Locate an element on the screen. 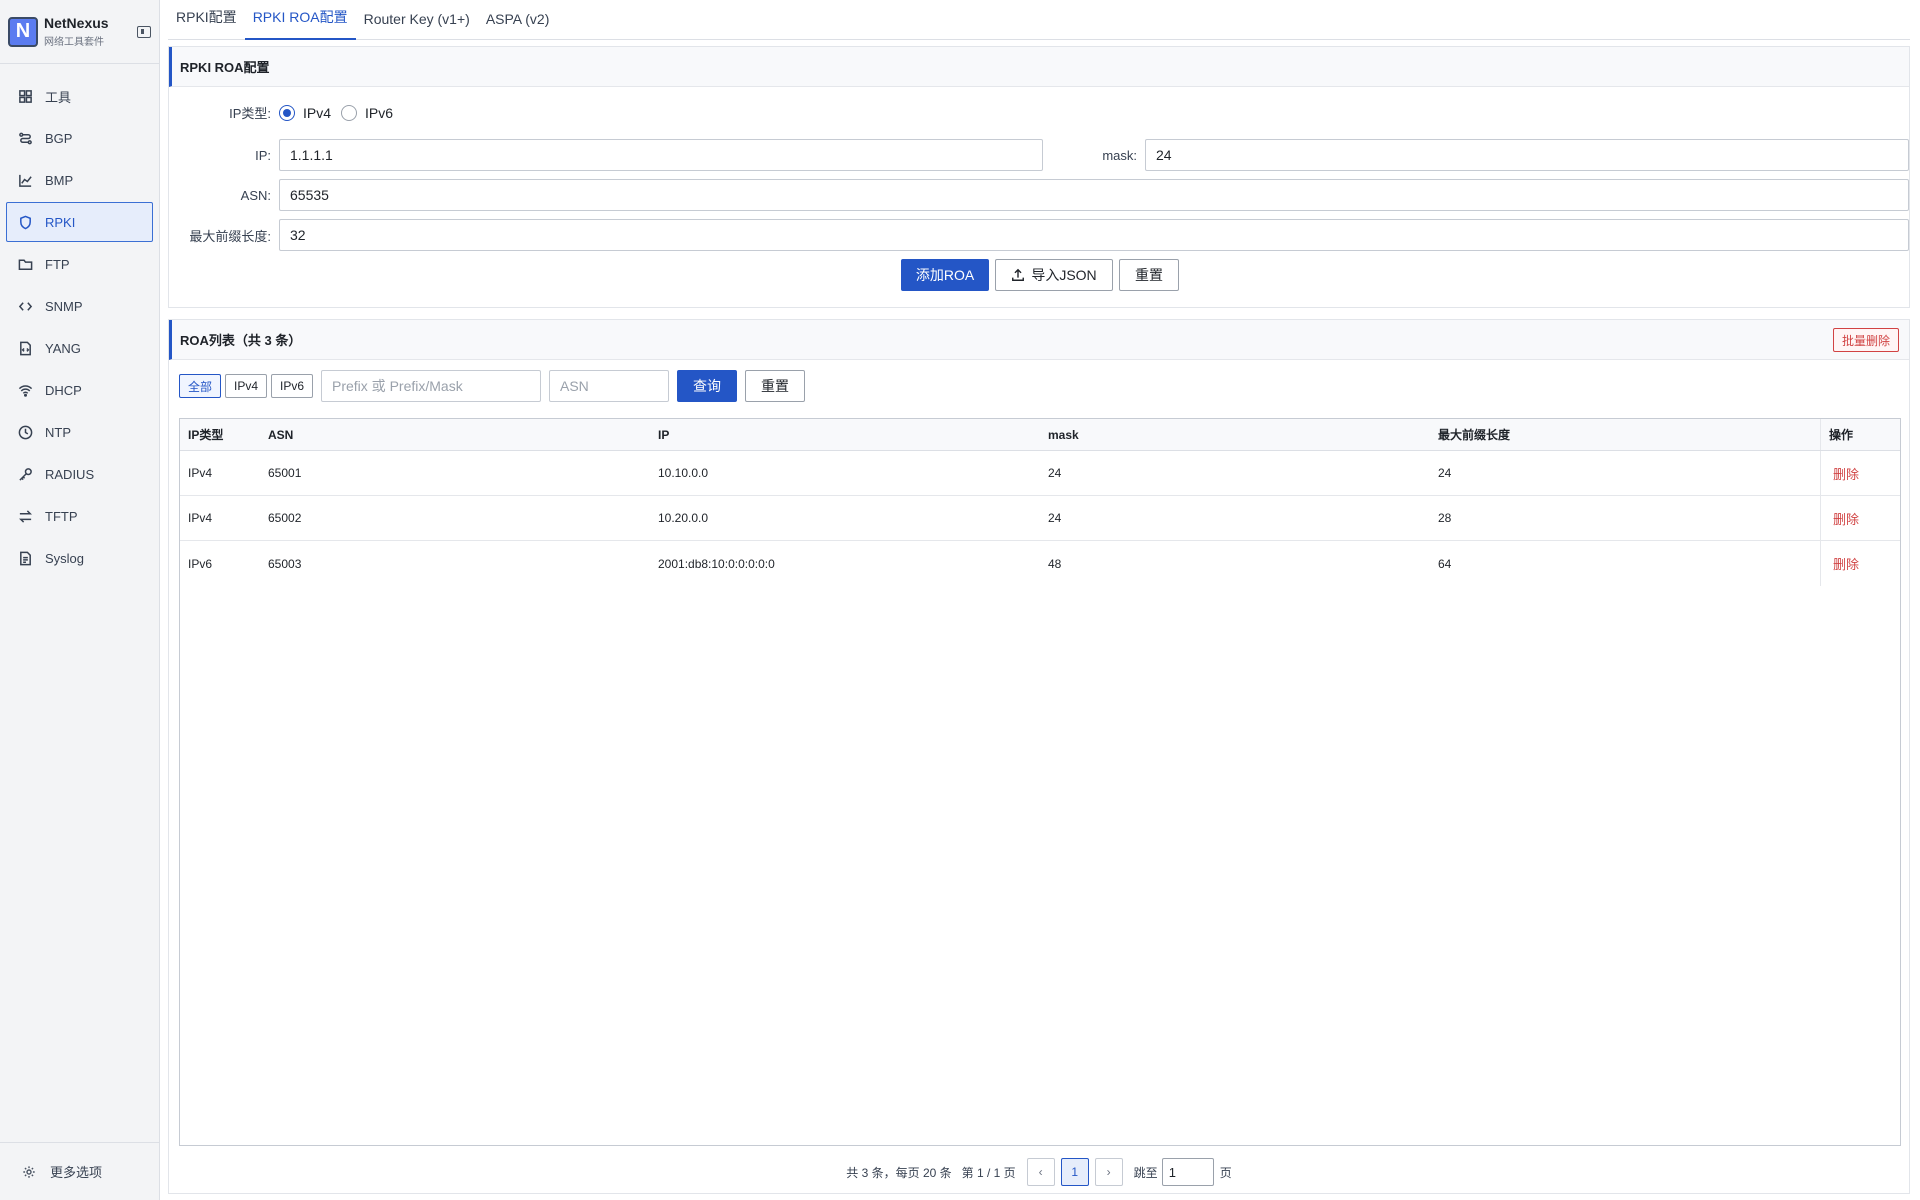  tab-router-key: Router Key (v1+) is located at coordinates (417, 25).